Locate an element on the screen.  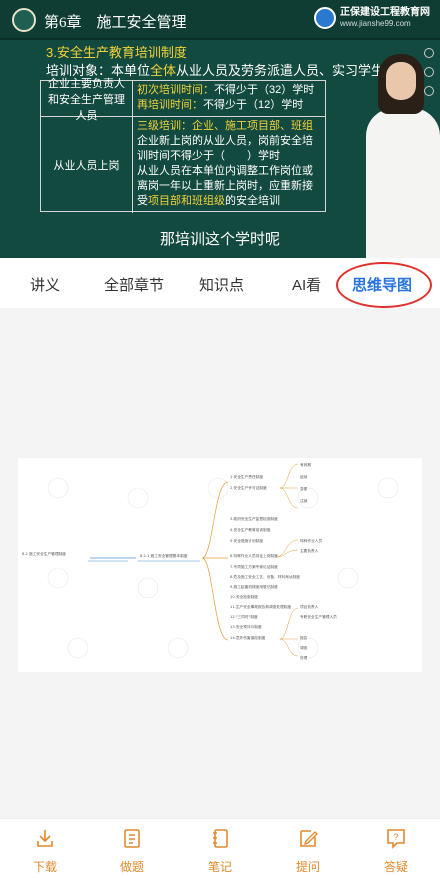
cell-text: 初次培训时间： is located at coordinates (175, 90).